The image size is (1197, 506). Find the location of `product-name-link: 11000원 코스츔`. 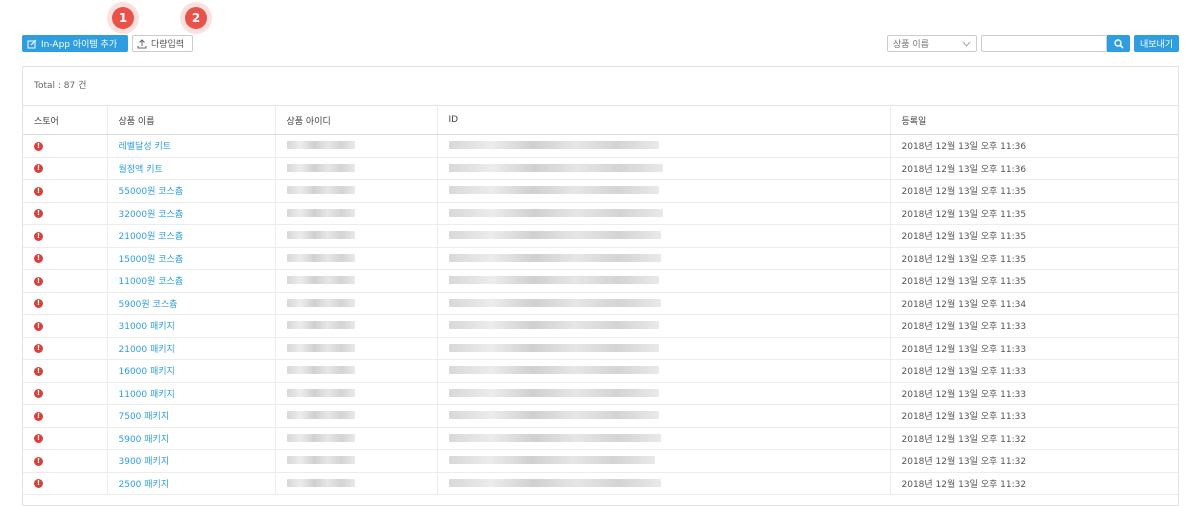

product-name-link: 11000원 코스츔 is located at coordinates (151, 282).